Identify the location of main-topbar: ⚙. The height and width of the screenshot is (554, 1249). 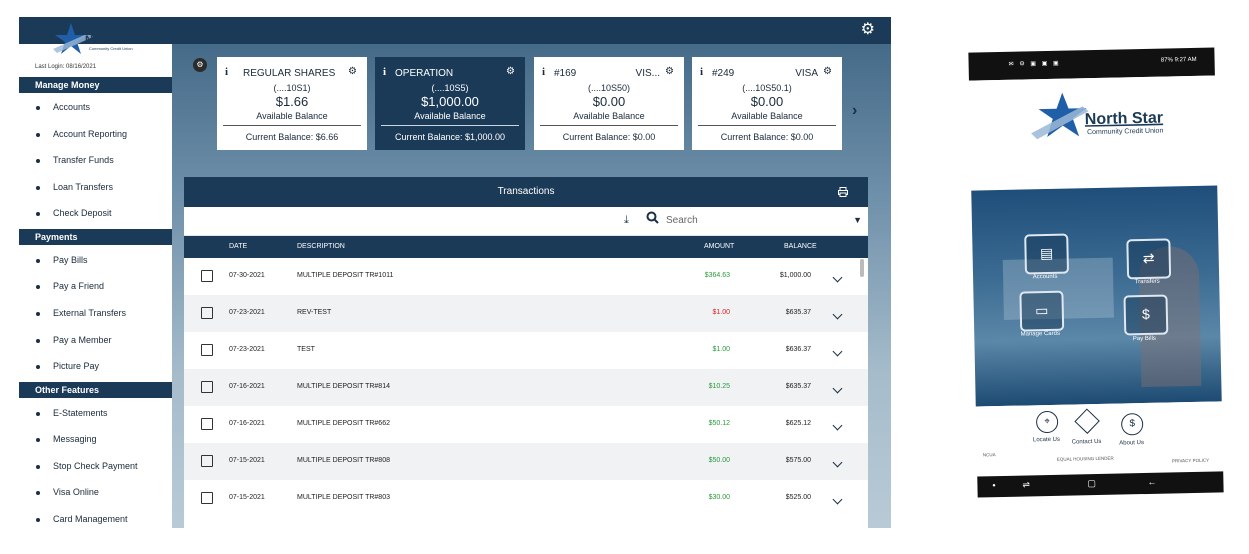
(531, 30).